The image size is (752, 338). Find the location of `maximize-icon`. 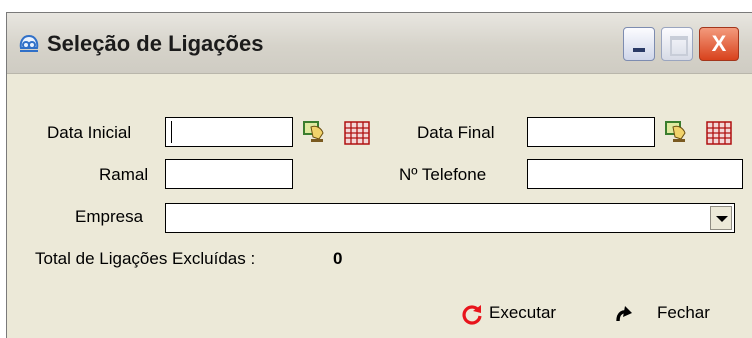

maximize-icon is located at coordinates (679, 46).